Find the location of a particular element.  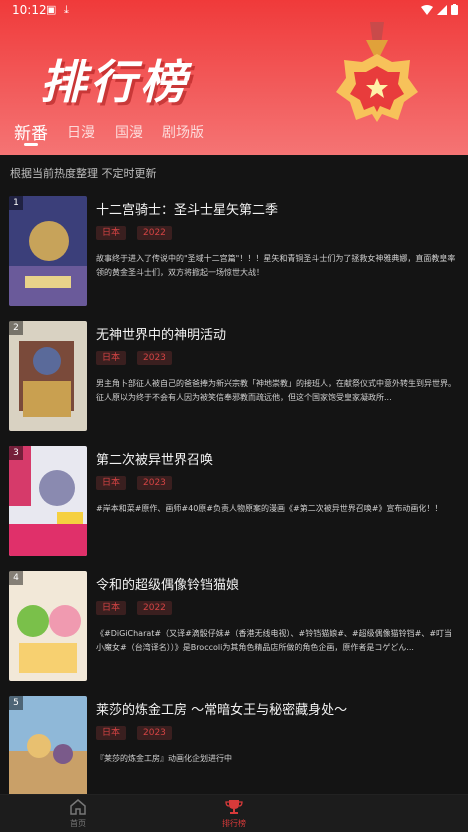

cover-image: 1 is located at coordinates (48, 251).